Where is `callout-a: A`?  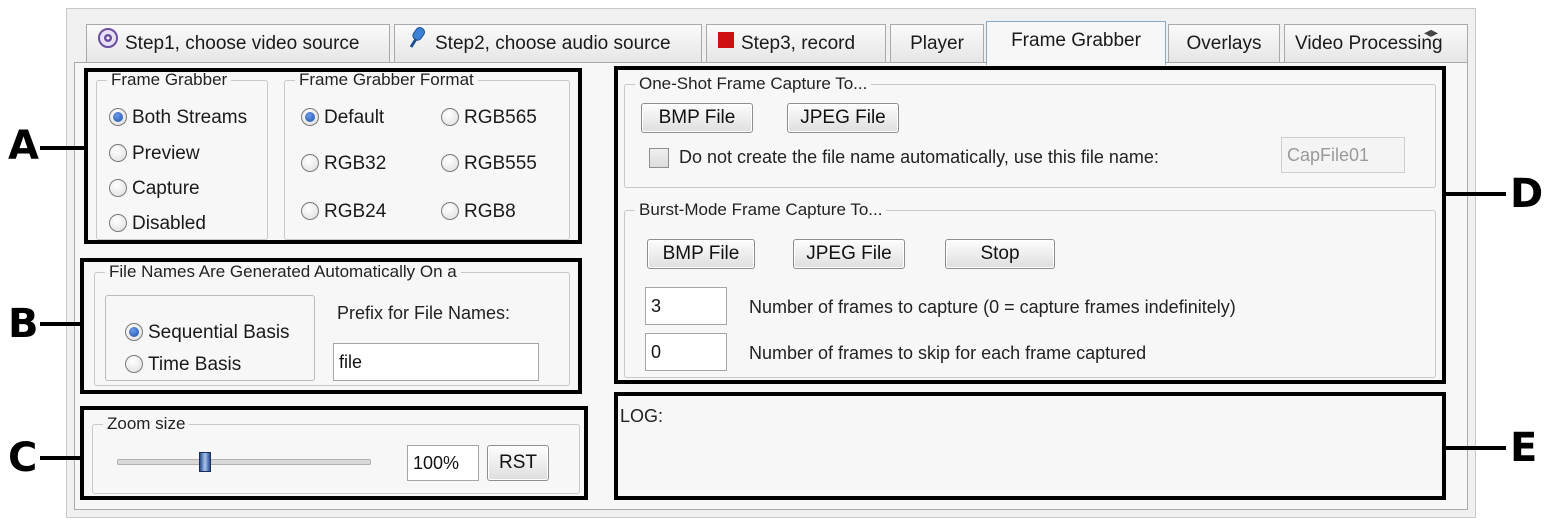 callout-a: A is located at coordinates (23, 146).